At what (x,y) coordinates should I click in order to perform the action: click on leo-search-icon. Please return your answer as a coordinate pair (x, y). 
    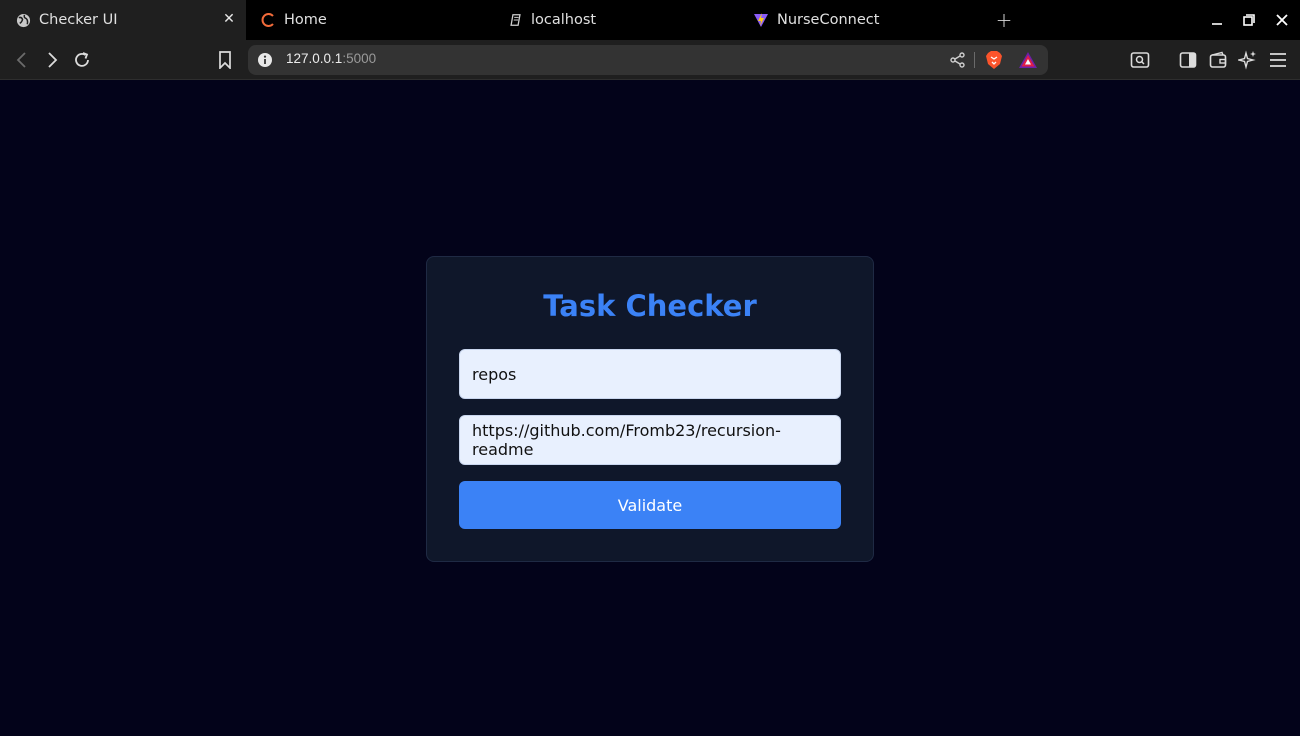
    Looking at the image, I should click on (1140, 60).